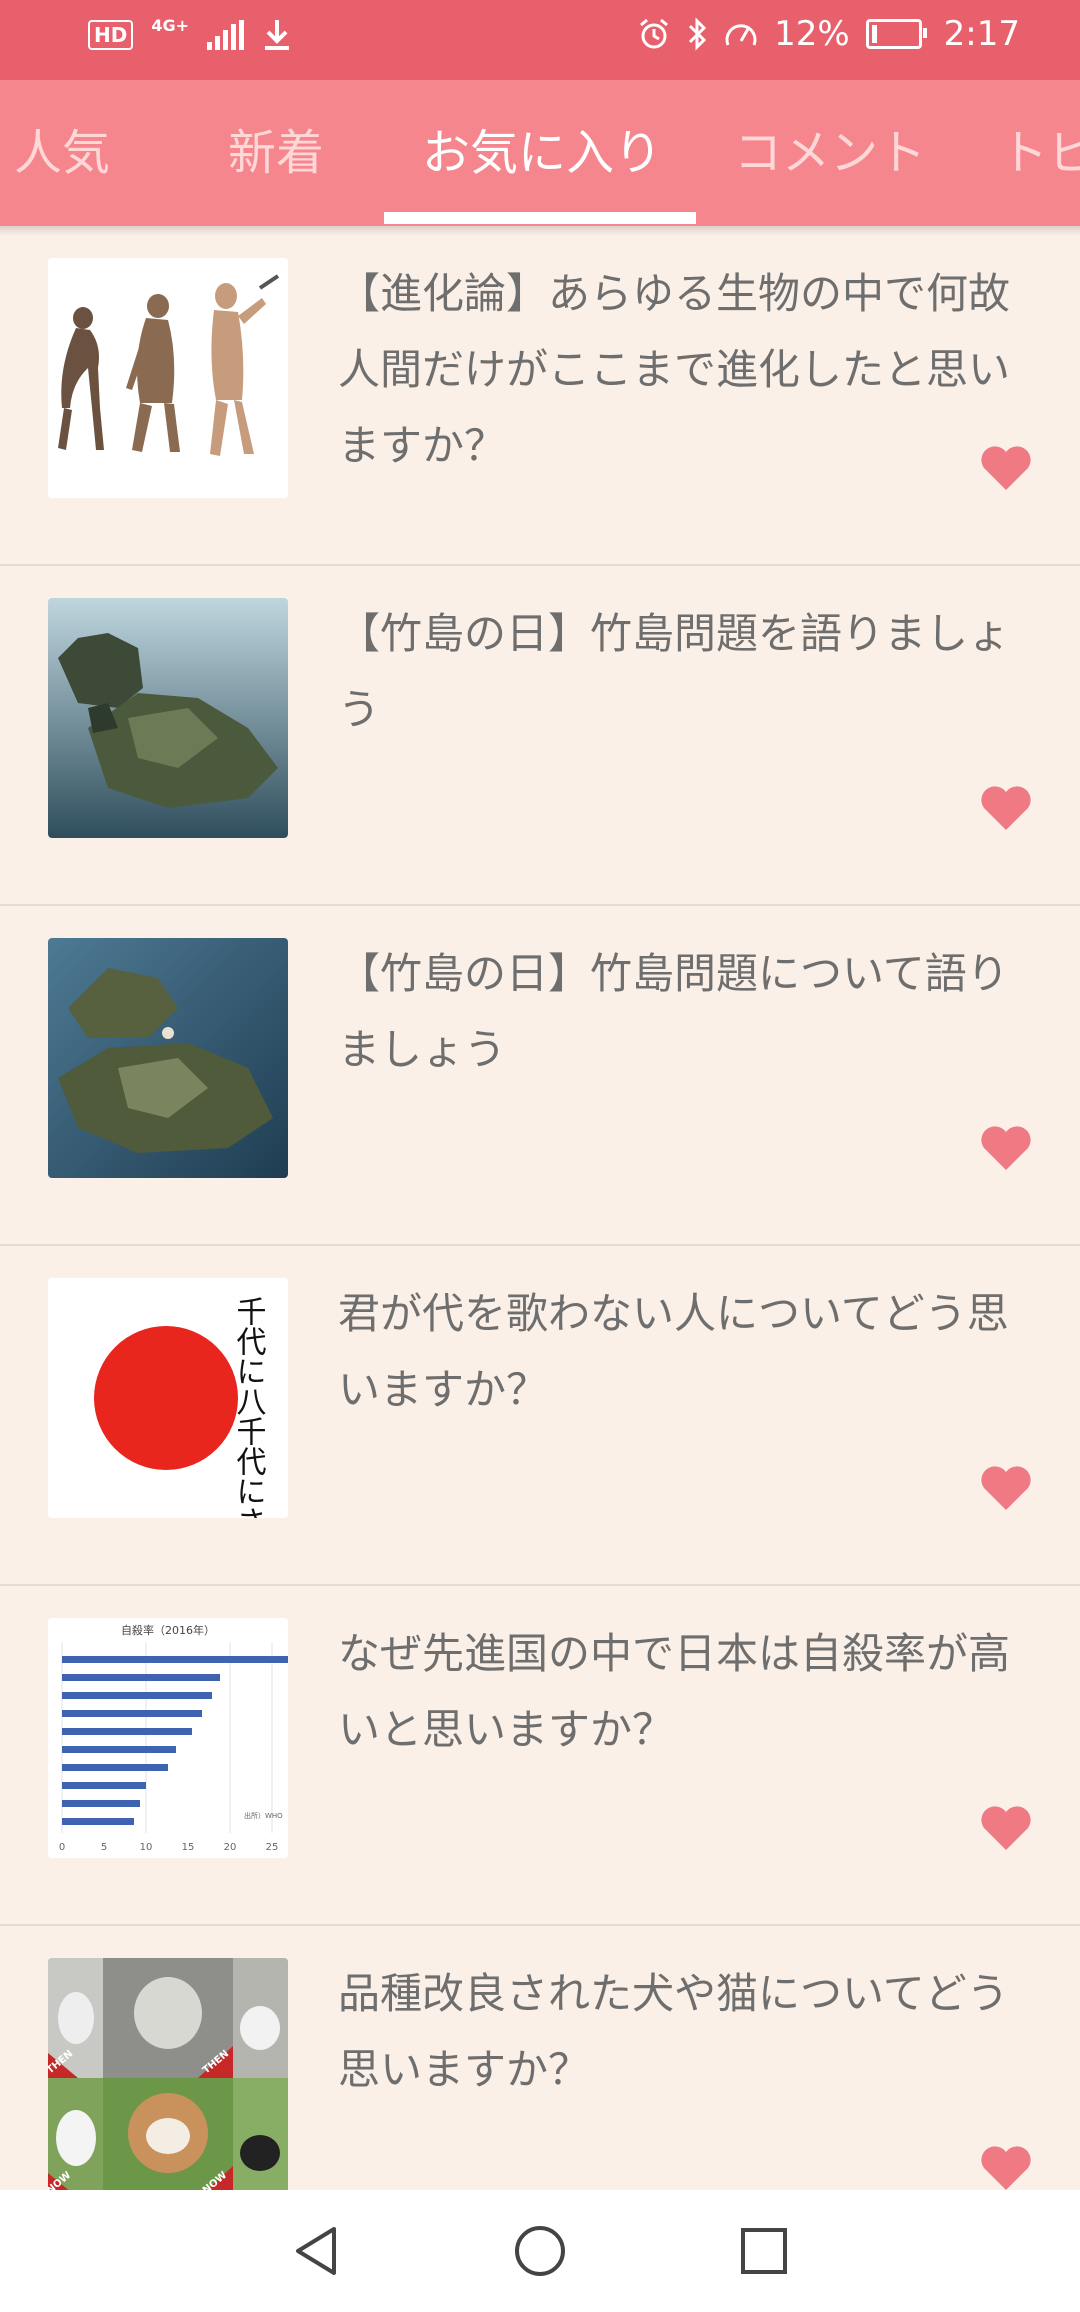  What do you see at coordinates (896, 34) in the screenshot?
I see `battery-icon` at bounding box center [896, 34].